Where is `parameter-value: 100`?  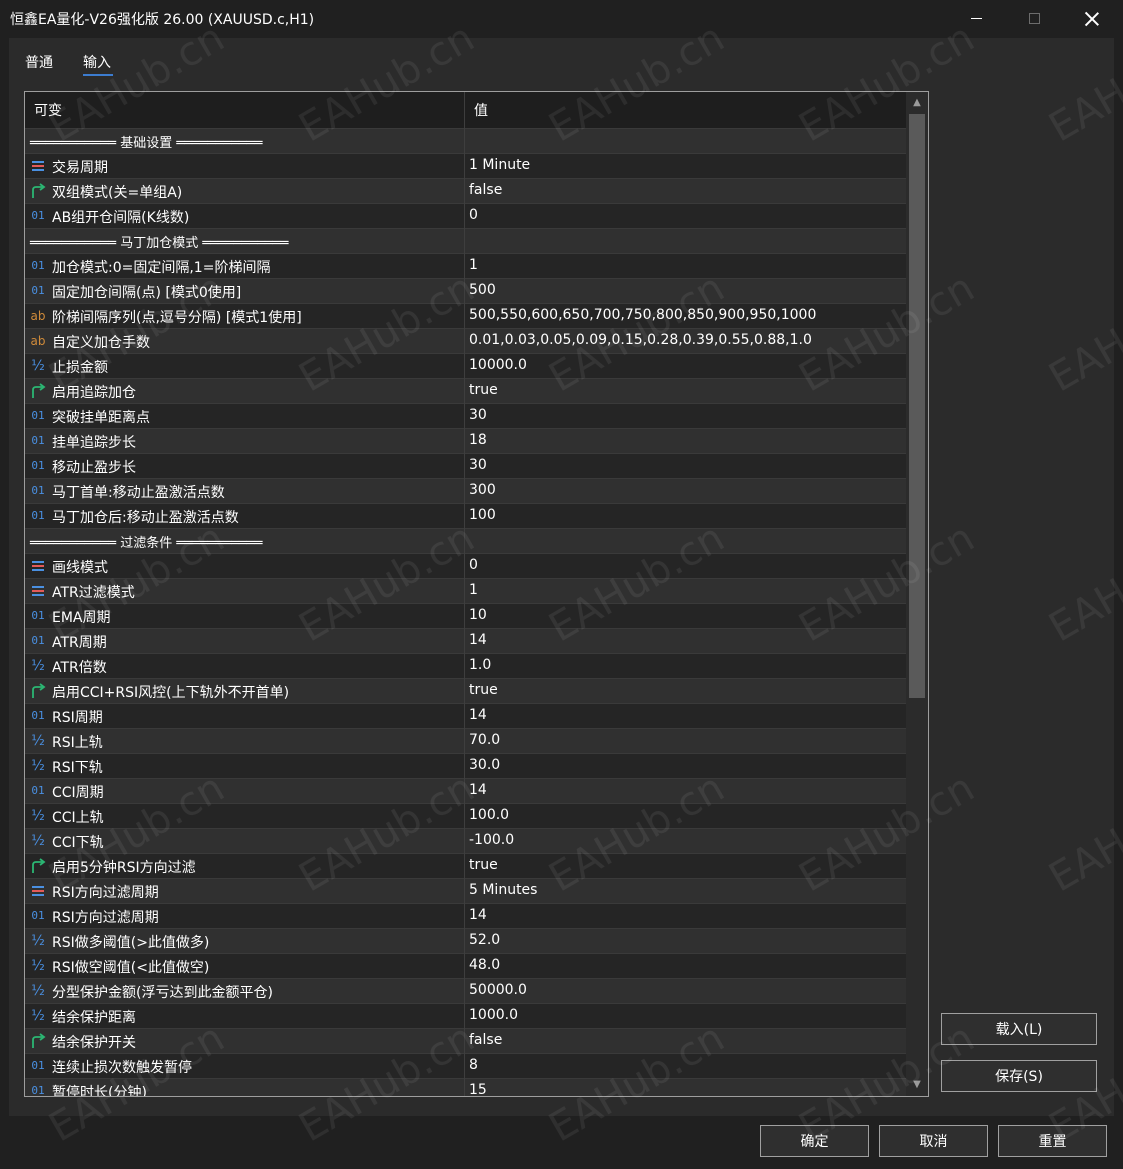 parameter-value: 100 is located at coordinates (482, 515).